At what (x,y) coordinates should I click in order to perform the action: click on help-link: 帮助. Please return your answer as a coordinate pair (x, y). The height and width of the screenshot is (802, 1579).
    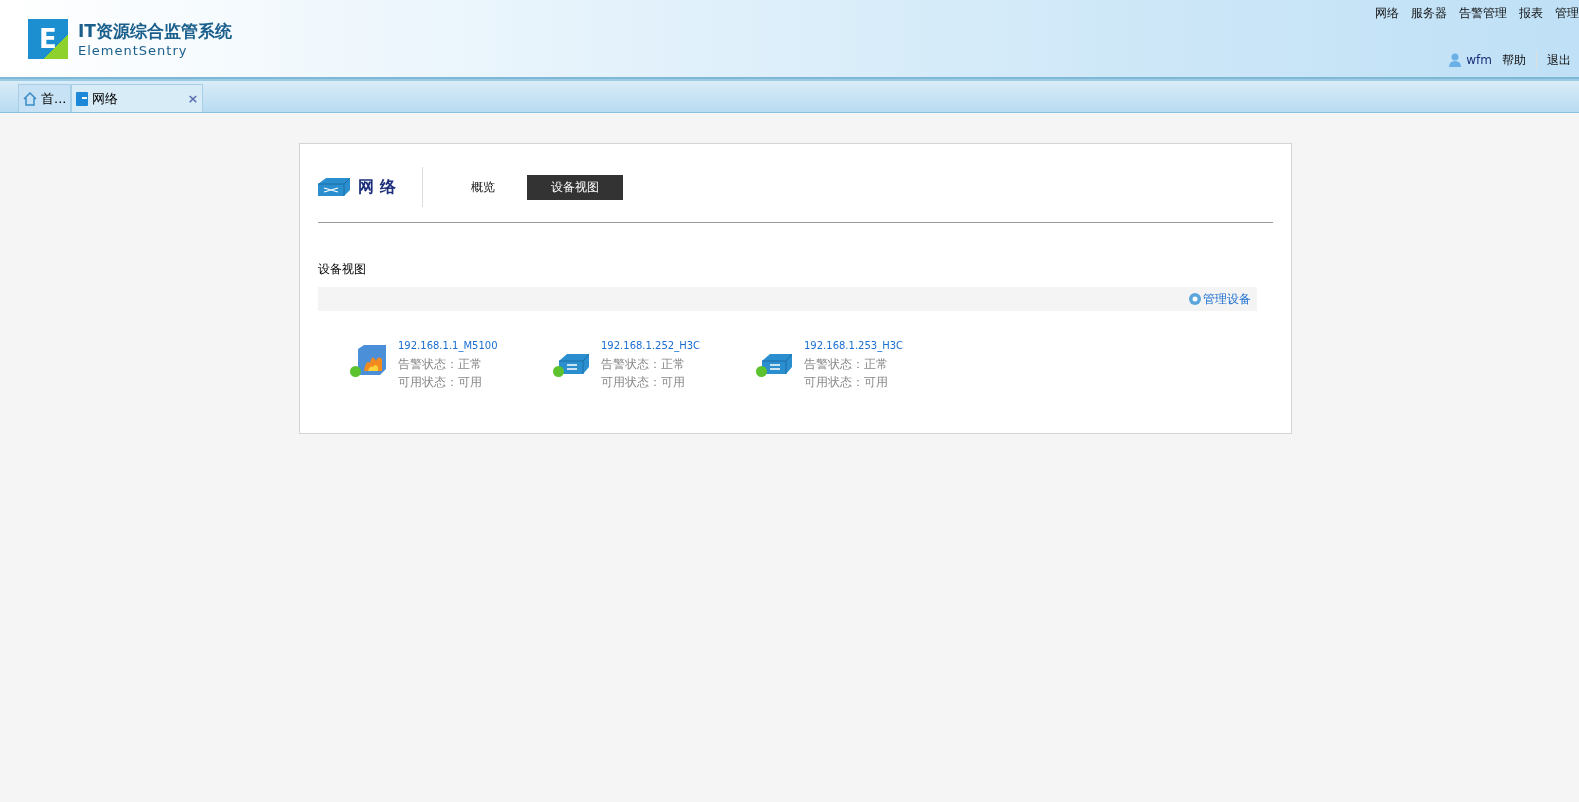
    Looking at the image, I should click on (1514, 60).